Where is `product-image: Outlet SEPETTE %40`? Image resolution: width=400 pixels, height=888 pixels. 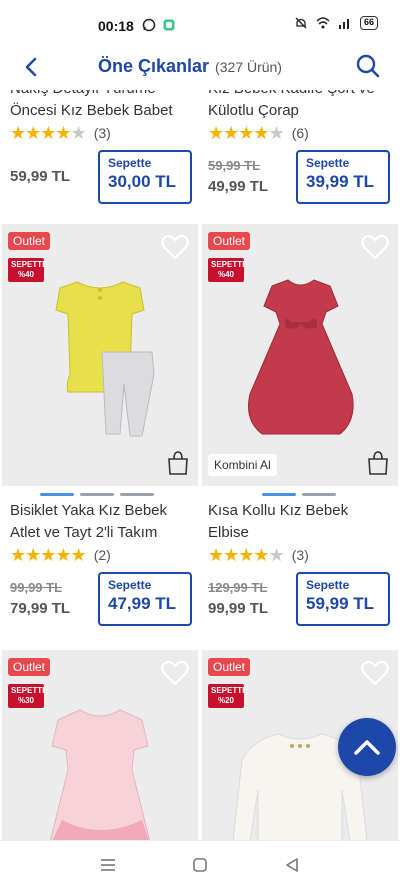
product-image: Outlet SEPETTE %40 is located at coordinates (100, 355).